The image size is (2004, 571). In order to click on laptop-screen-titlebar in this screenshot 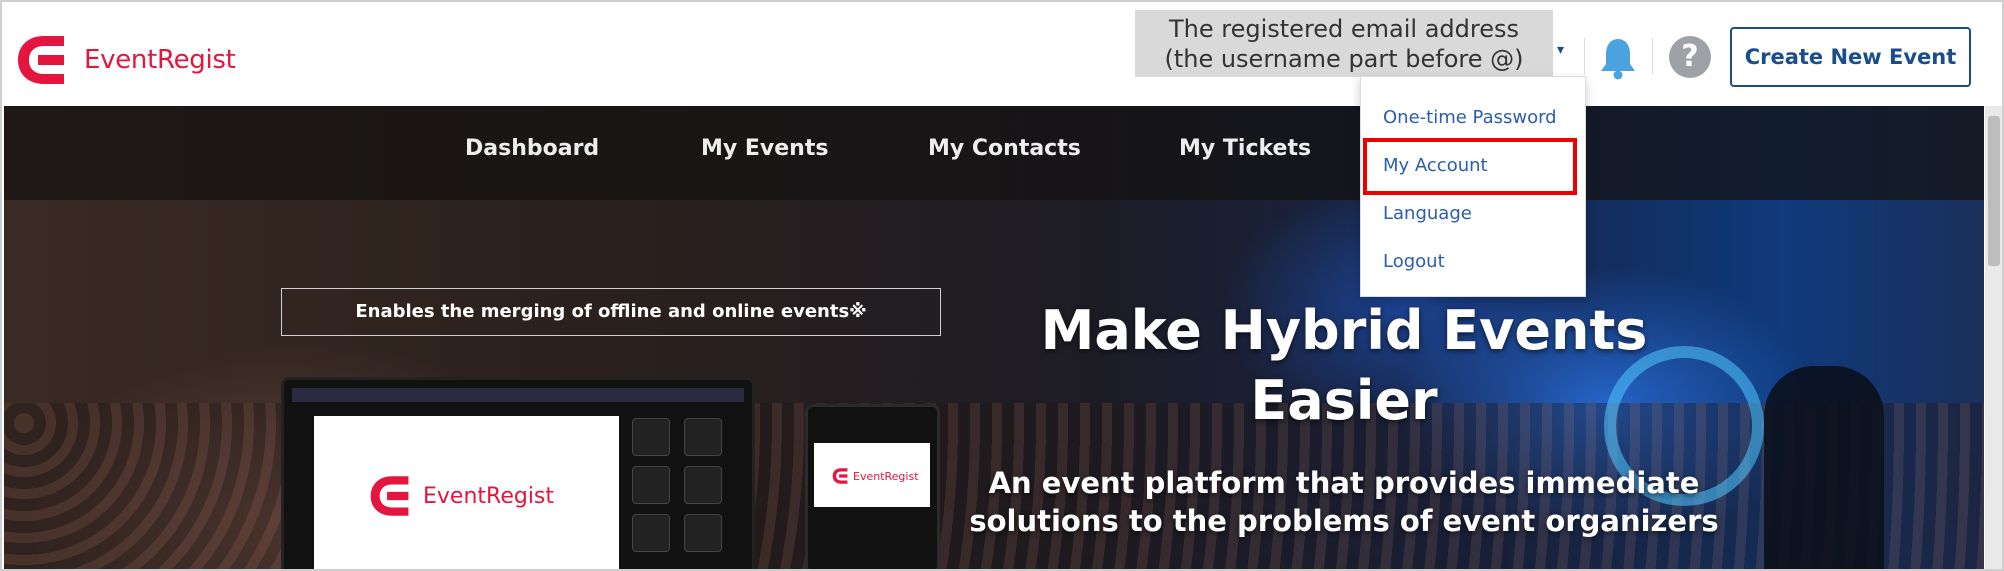, I will do `click(518, 395)`.